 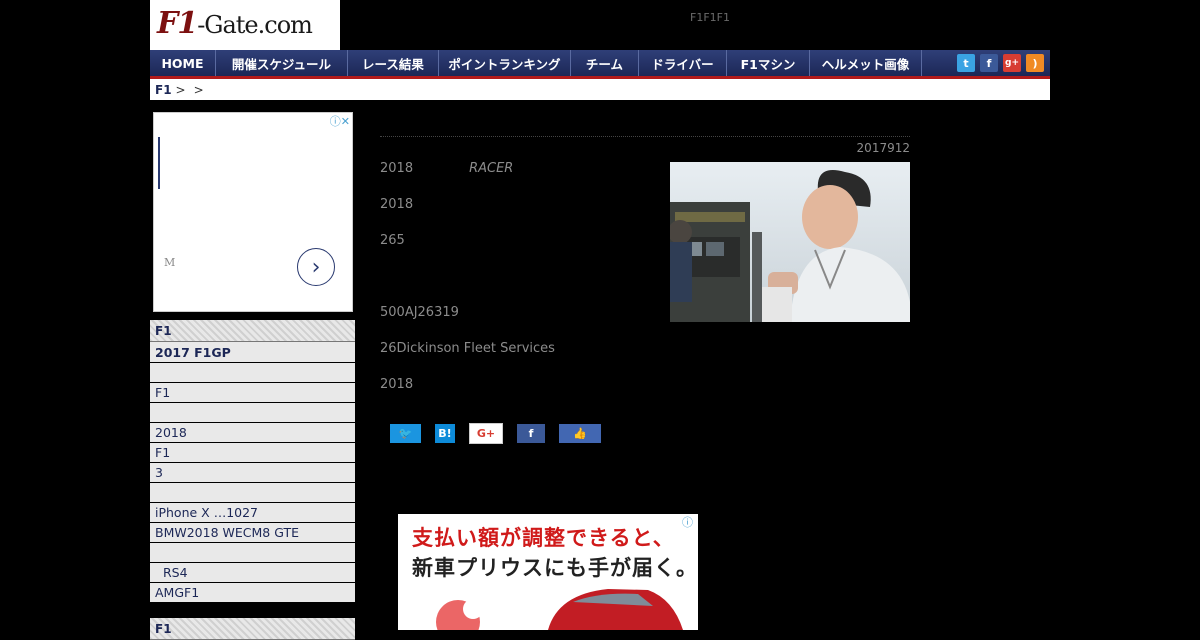 I want to click on facebook-share-button: f, so click(x=531, y=433).